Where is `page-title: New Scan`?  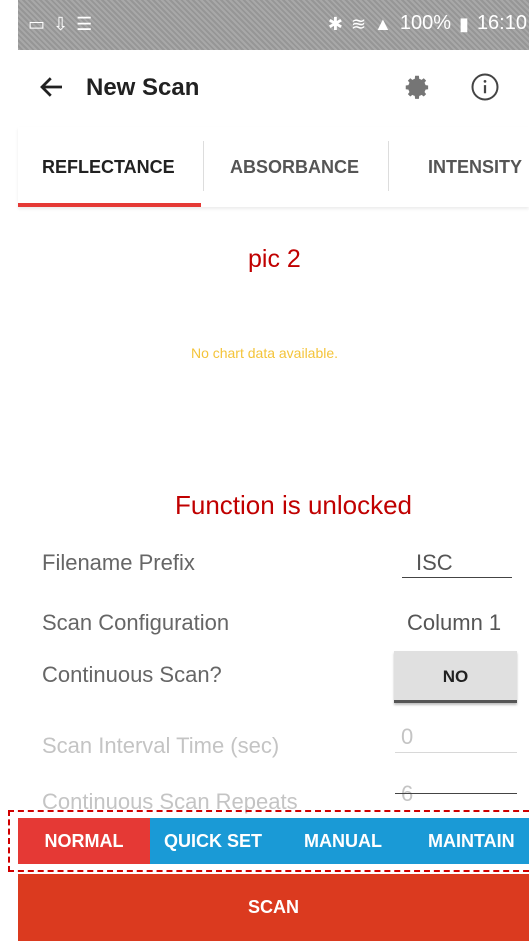 page-title: New Scan is located at coordinates (143, 87).